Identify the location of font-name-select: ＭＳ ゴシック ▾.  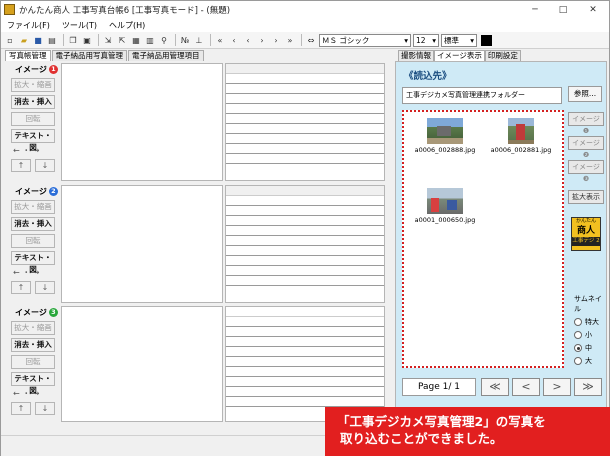
(365, 40).